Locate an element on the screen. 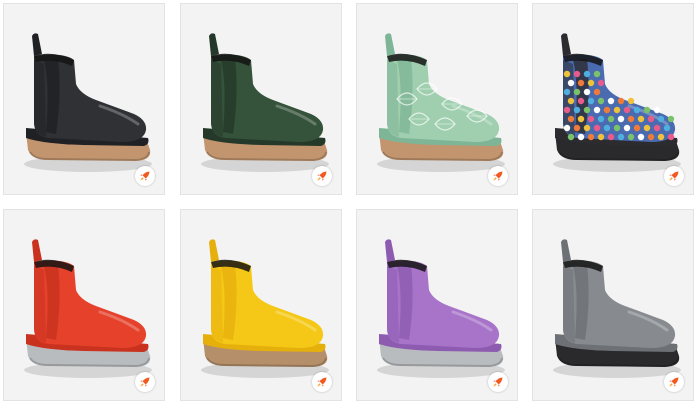 Image resolution: width=700 pixels, height=408 pixels. product-card-gray-boot is located at coordinates (613, 305).